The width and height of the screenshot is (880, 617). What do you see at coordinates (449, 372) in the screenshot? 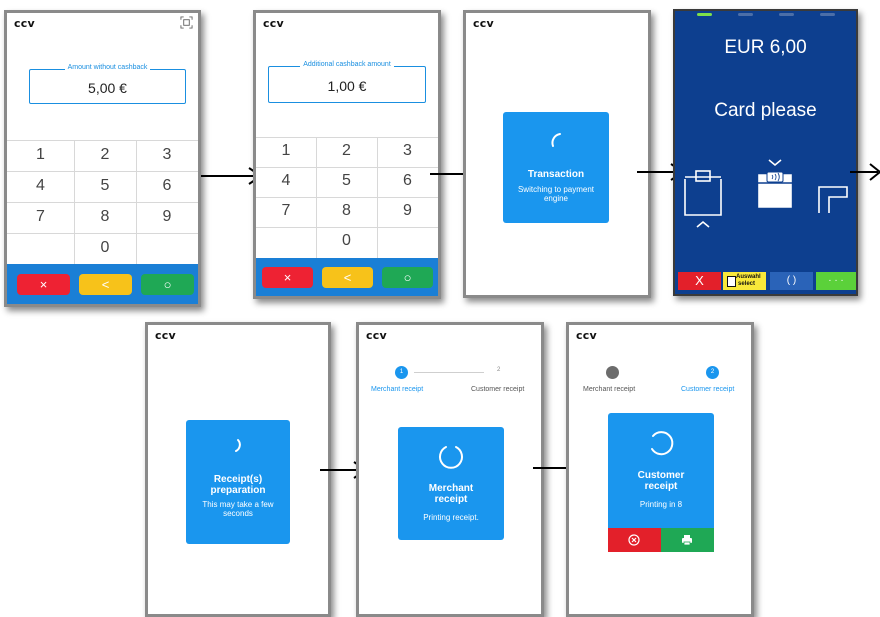
I see `stepper-line` at bounding box center [449, 372].